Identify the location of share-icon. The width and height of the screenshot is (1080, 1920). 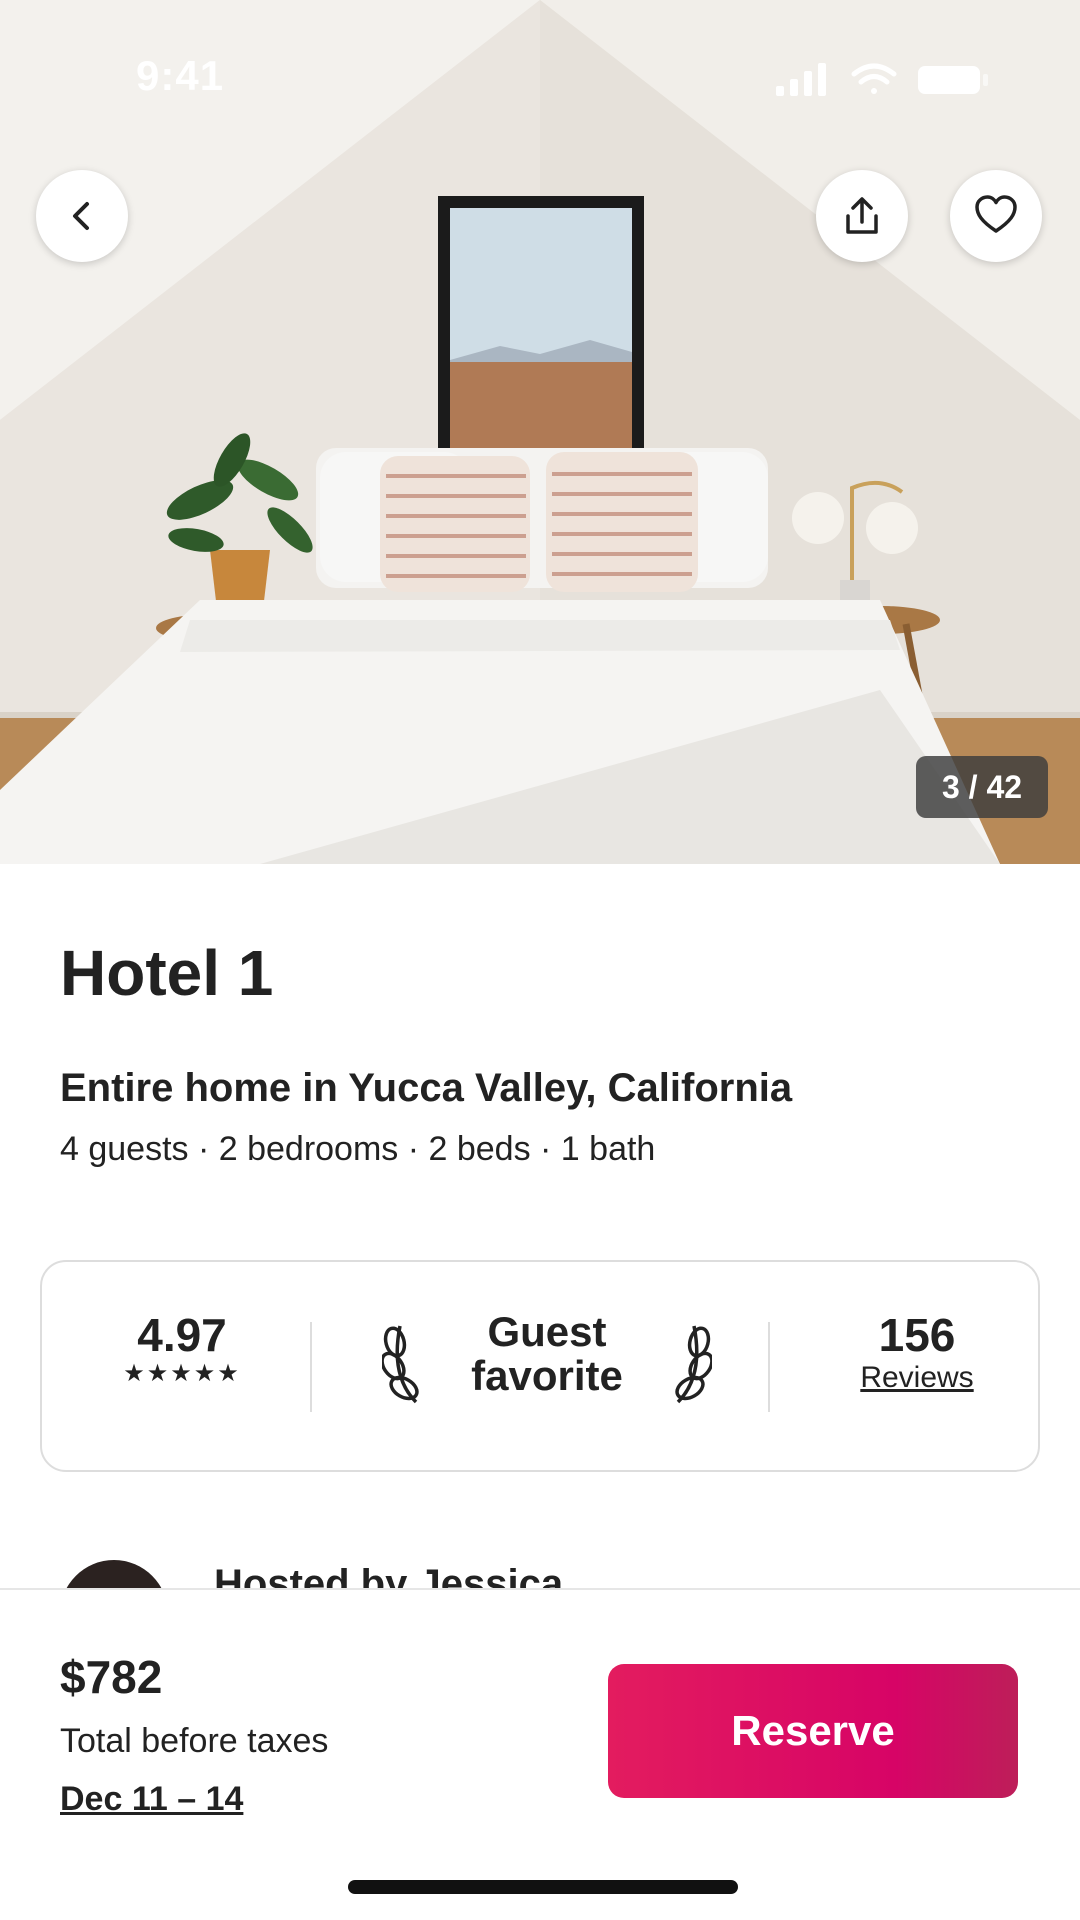
(862, 215).